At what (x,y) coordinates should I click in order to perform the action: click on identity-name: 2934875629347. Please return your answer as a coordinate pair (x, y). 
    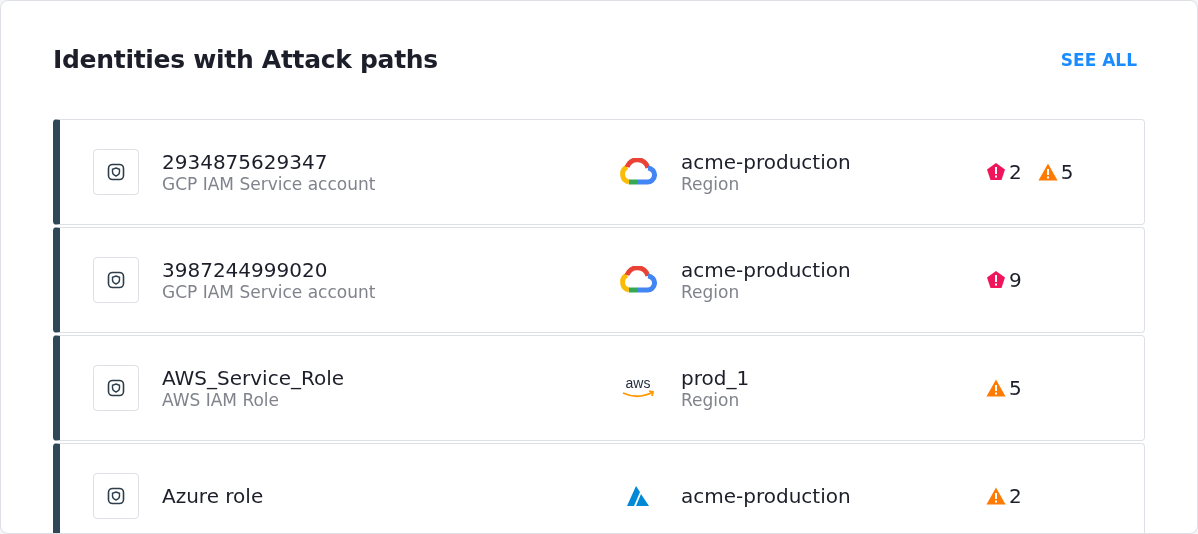
    Looking at the image, I should click on (245, 162).